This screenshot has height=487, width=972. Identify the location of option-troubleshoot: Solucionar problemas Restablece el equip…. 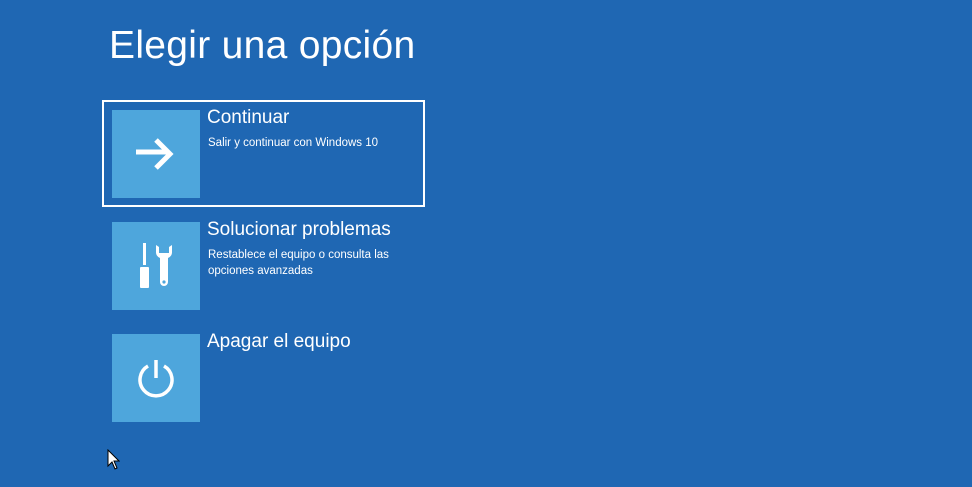
(263, 265).